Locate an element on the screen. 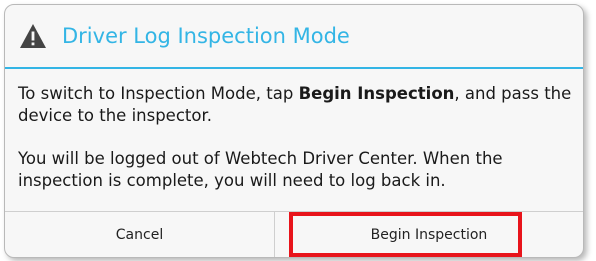 The image size is (596, 261). message1-prefix: To switch to Inspection Mode, tap is located at coordinates (158, 93).